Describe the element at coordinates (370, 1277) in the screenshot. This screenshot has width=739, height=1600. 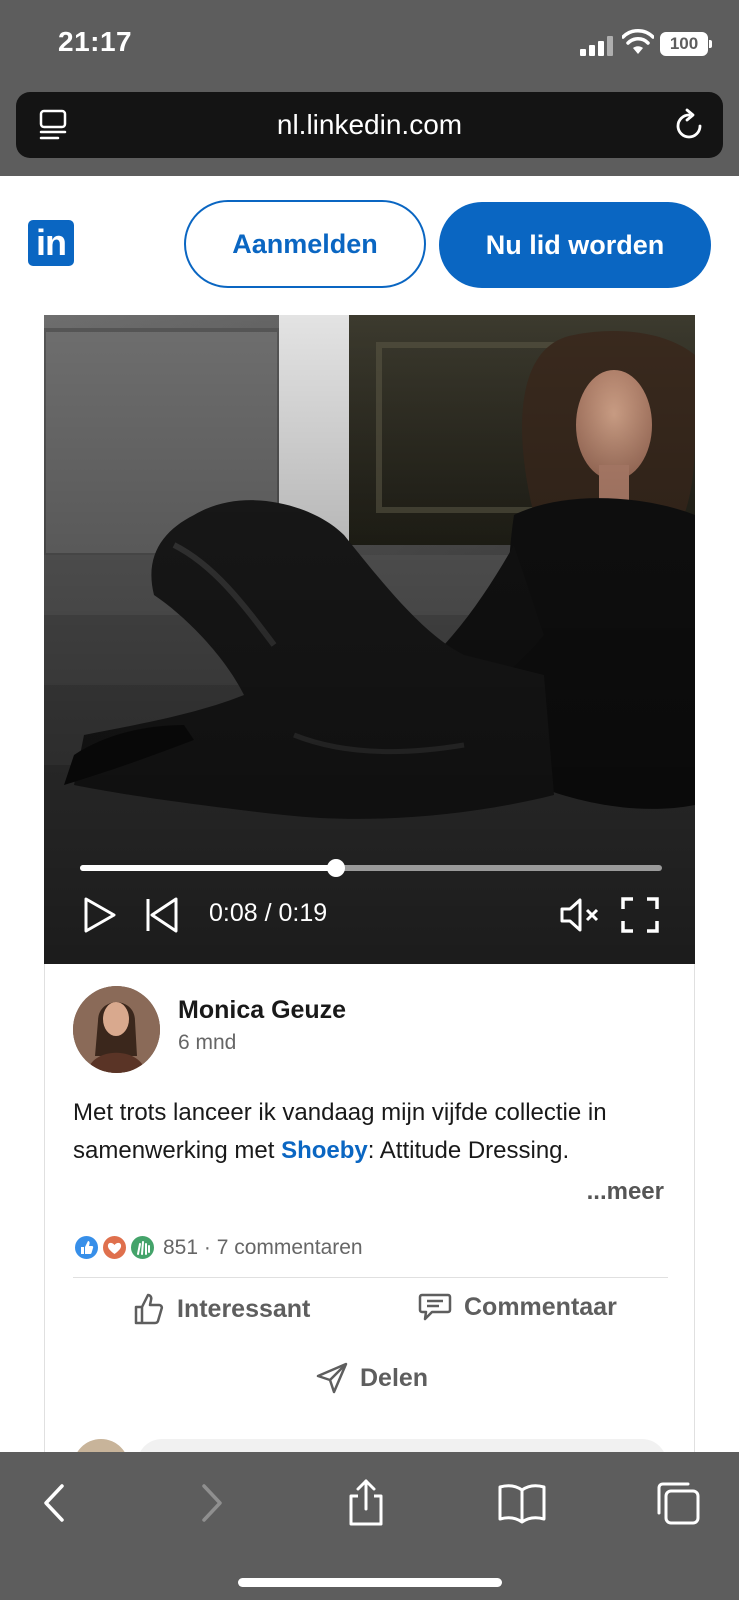
I see `divider` at that location.